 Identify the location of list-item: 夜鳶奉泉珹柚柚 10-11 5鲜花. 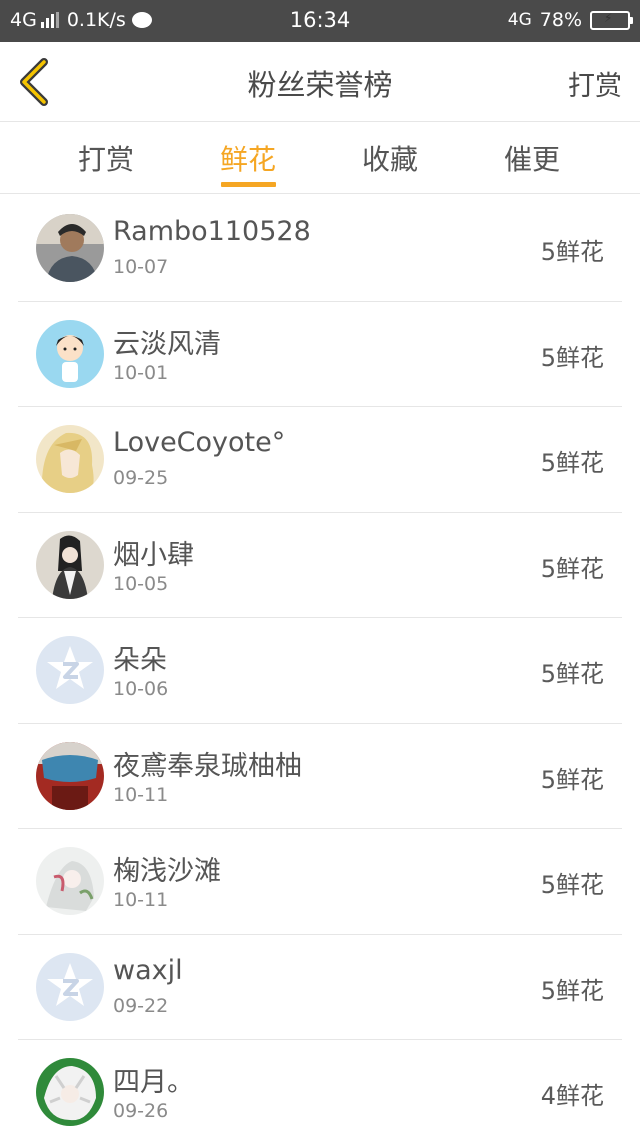
(320, 776).